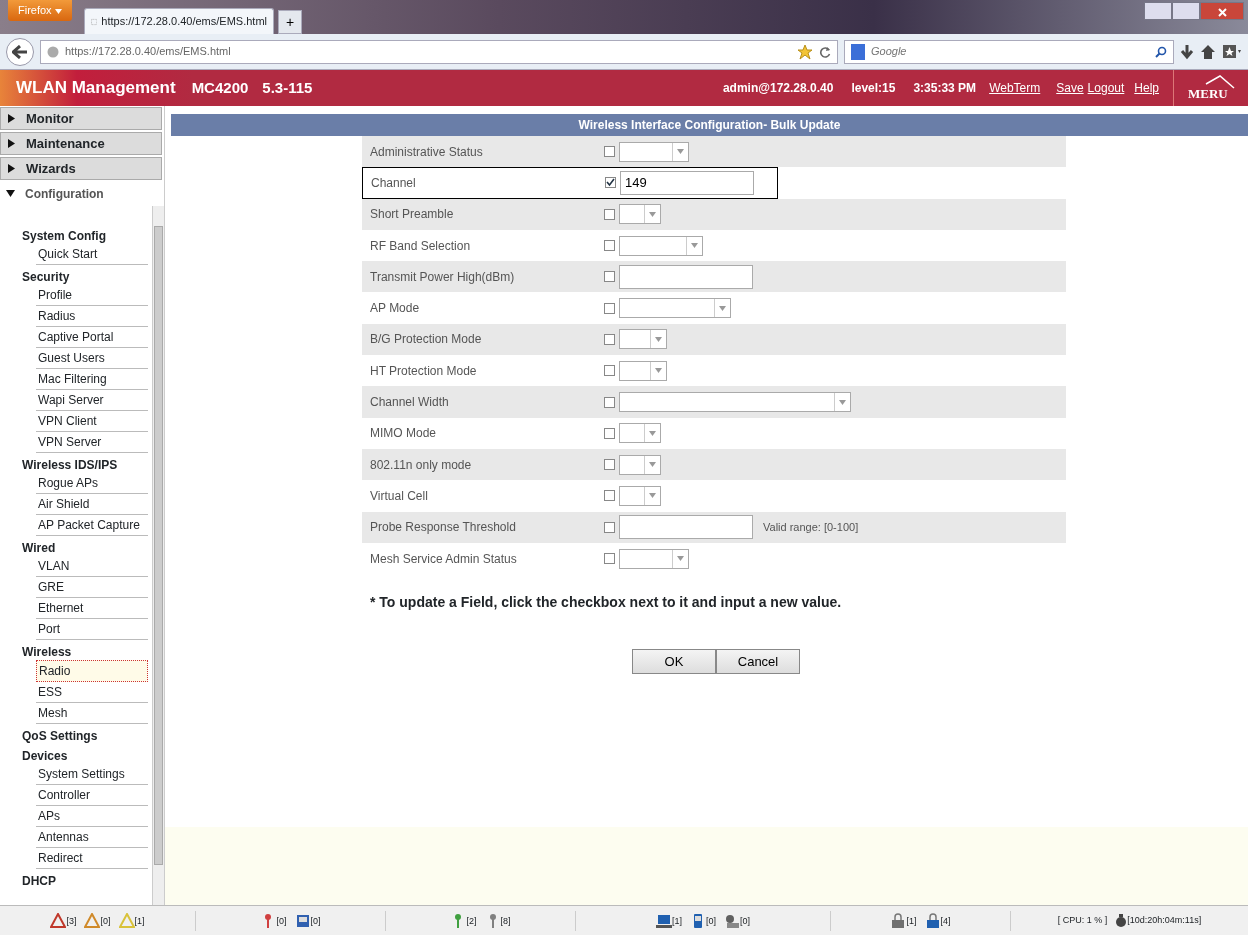 This screenshot has height=935, width=1248. Describe the element at coordinates (92, 316) in the screenshot. I see `menu-item: Radius` at that location.